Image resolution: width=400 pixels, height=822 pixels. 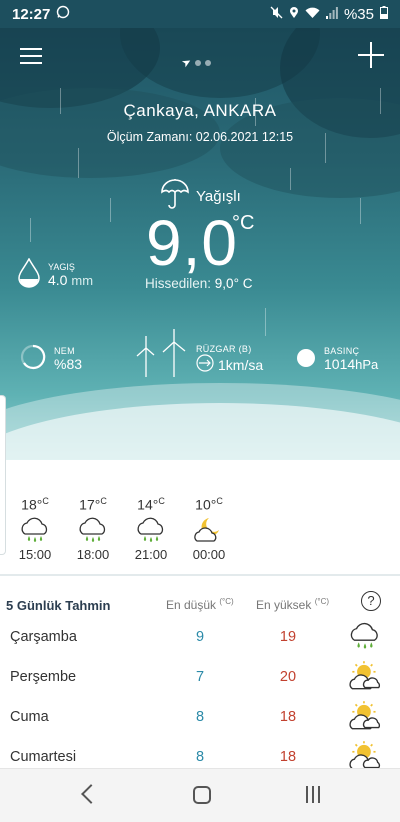 I want to click on hourly-item: 17°C 18:00, so click(x=93, y=529).